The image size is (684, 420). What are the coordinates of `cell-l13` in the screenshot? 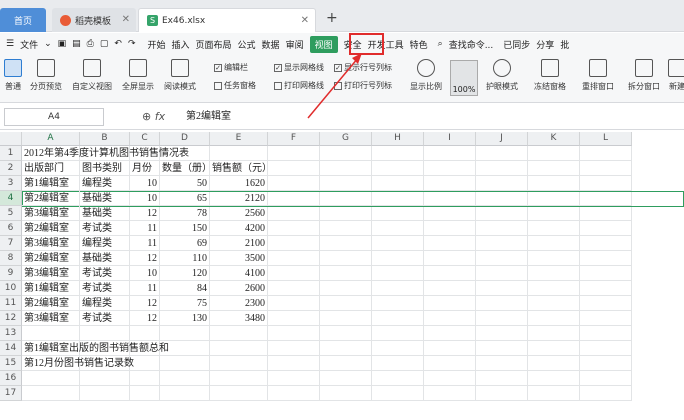 It's located at (606, 333).